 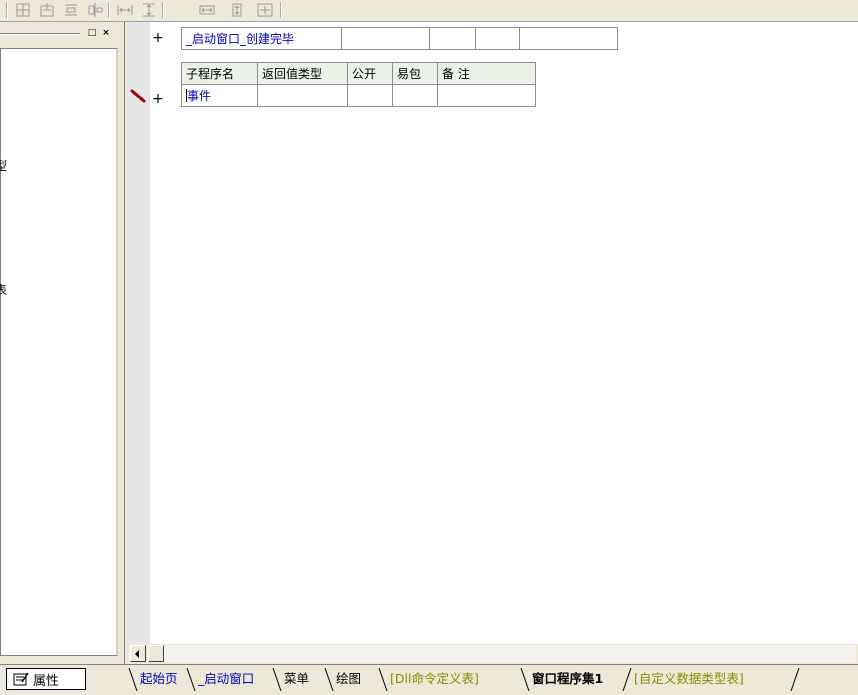 I want to click on left-panel: □ × 型 表, so click(x=62, y=343).